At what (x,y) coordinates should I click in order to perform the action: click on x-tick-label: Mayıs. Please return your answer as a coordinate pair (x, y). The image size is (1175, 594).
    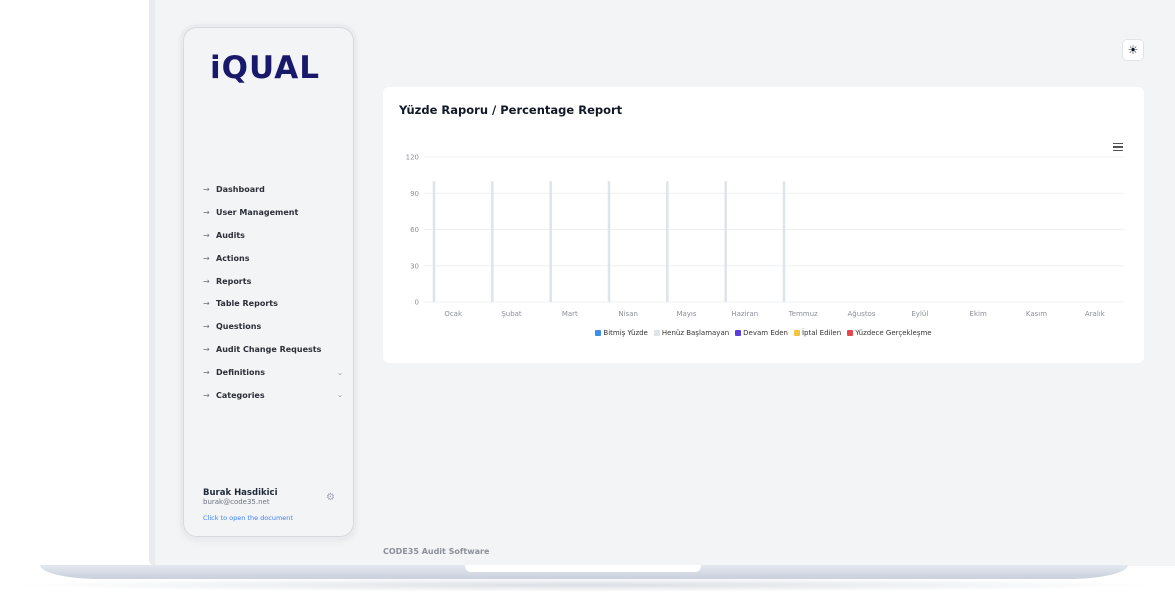
    Looking at the image, I should click on (686, 314).